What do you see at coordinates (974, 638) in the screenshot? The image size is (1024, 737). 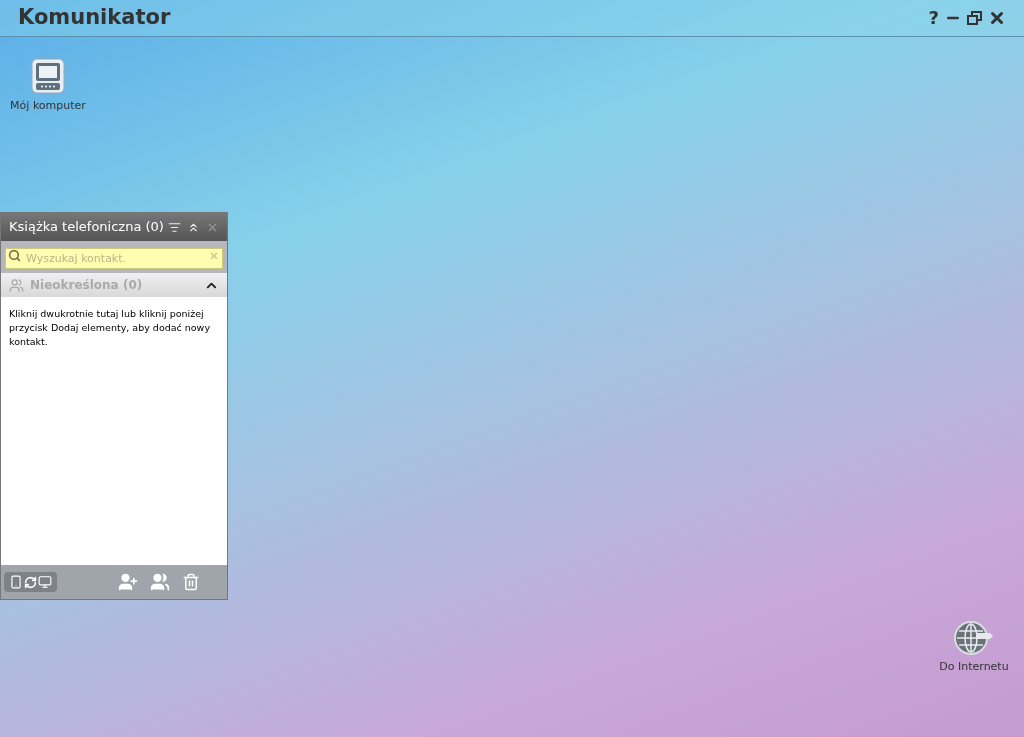 I see `globe-icon` at bounding box center [974, 638].